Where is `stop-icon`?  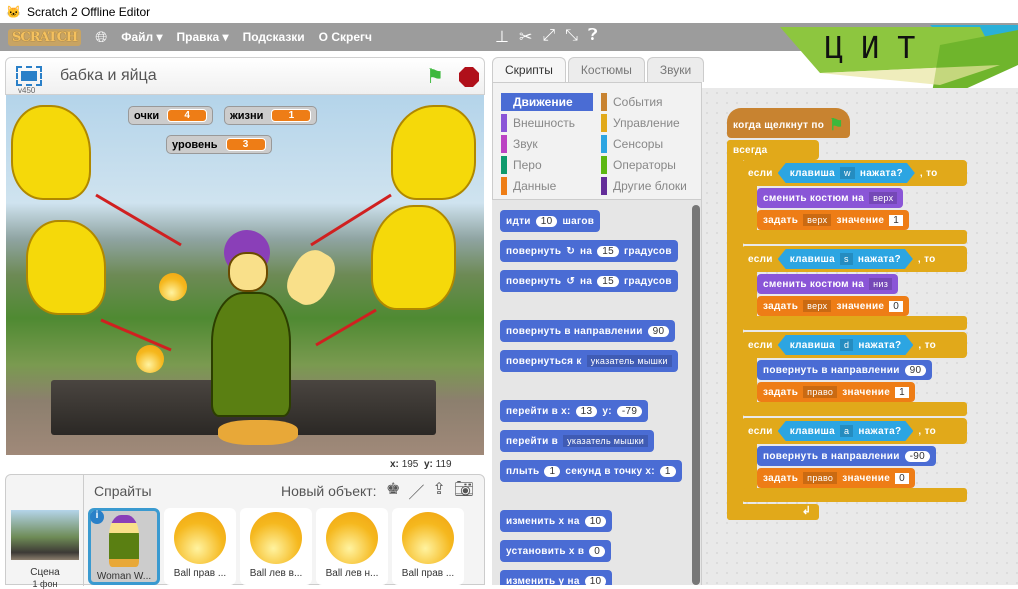
stop-icon is located at coordinates (469, 77).